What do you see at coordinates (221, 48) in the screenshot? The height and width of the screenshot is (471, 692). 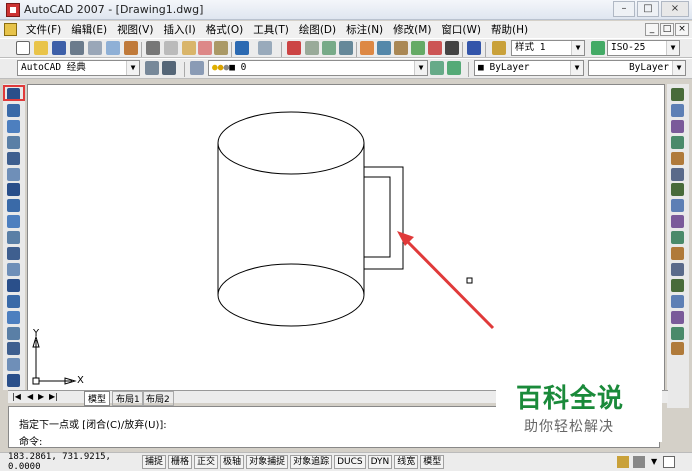 I see `block-editor-icon` at bounding box center [221, 48].